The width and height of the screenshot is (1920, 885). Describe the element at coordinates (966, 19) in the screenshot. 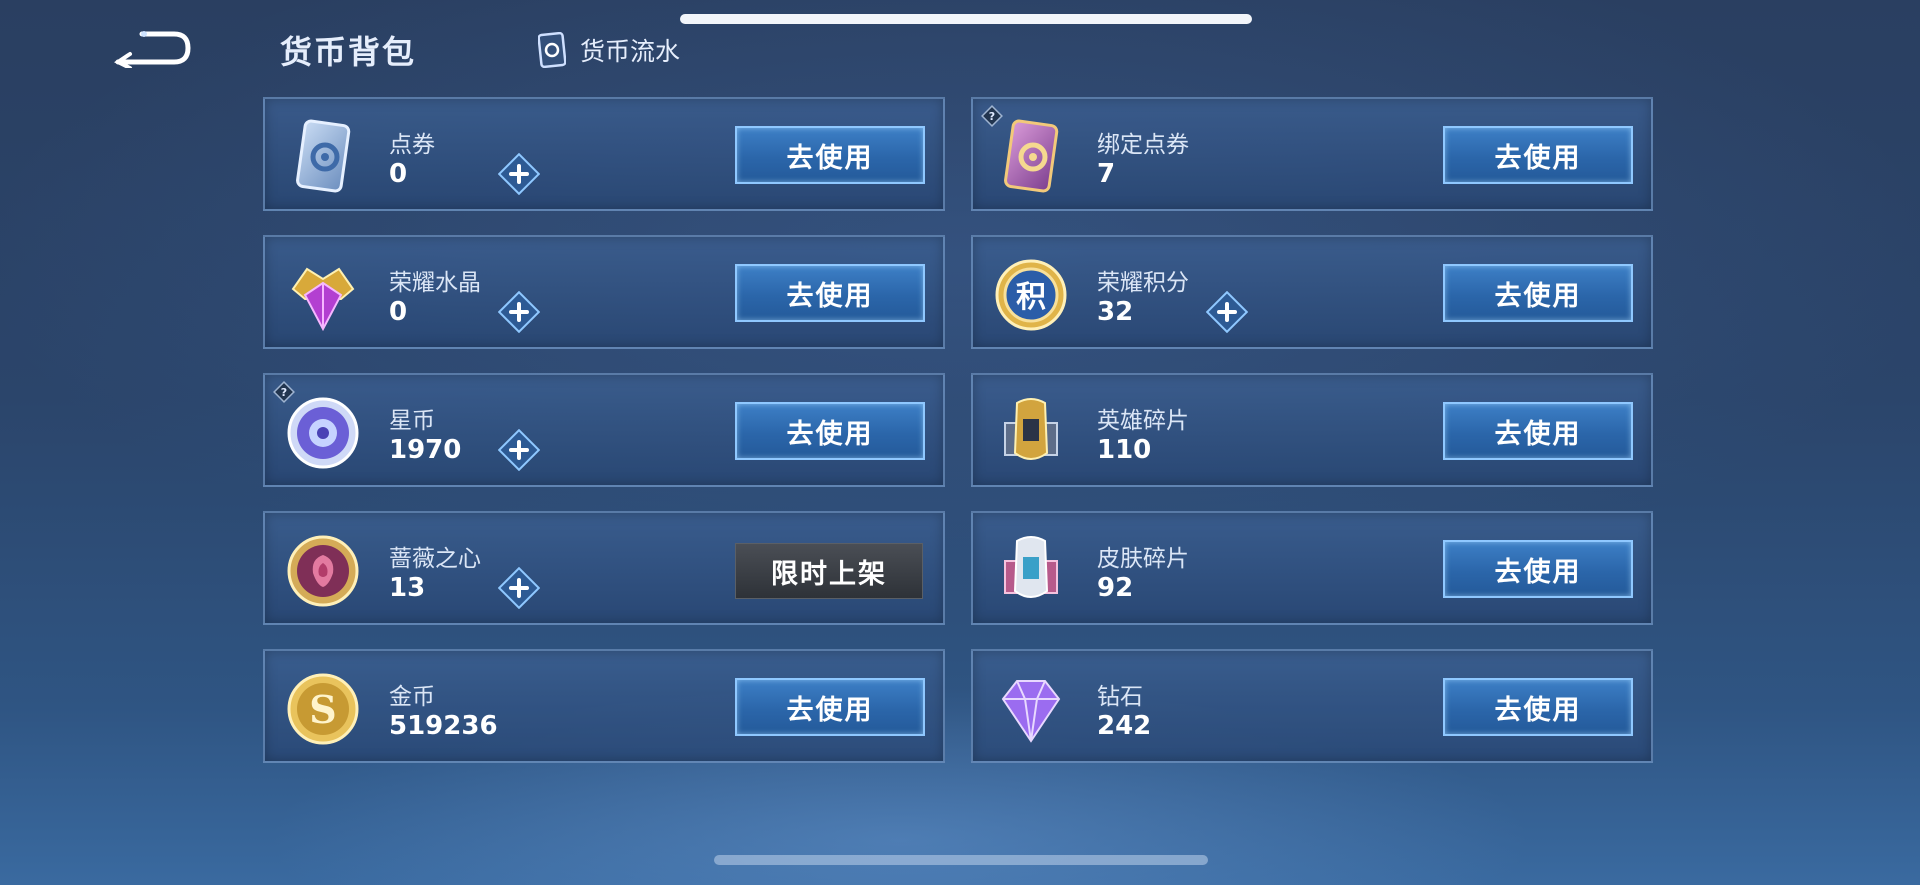

I see `top-status-bar` at that location.